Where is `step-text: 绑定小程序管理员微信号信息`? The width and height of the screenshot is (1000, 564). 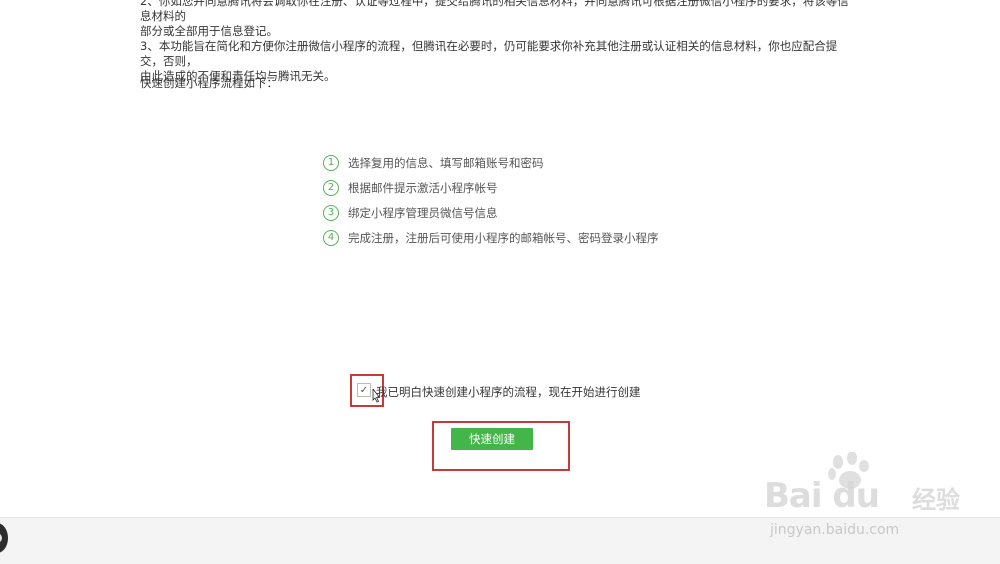
step-text: 绑定小程序管理员微信号信息 is located at coordinates (423, 212).